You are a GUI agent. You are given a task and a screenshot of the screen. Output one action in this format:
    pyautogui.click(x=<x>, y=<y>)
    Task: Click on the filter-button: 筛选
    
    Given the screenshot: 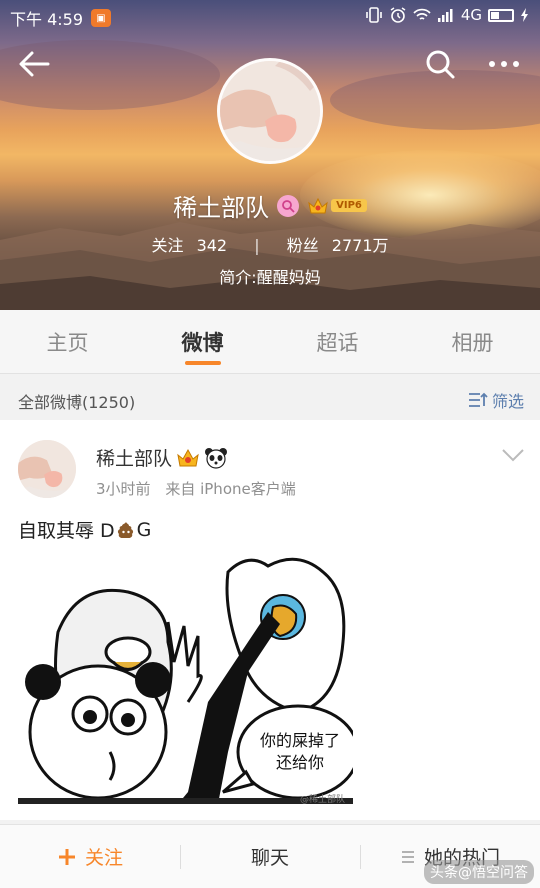 What is the action you would take?
    pyautogui.click(x=496, y=400)
    